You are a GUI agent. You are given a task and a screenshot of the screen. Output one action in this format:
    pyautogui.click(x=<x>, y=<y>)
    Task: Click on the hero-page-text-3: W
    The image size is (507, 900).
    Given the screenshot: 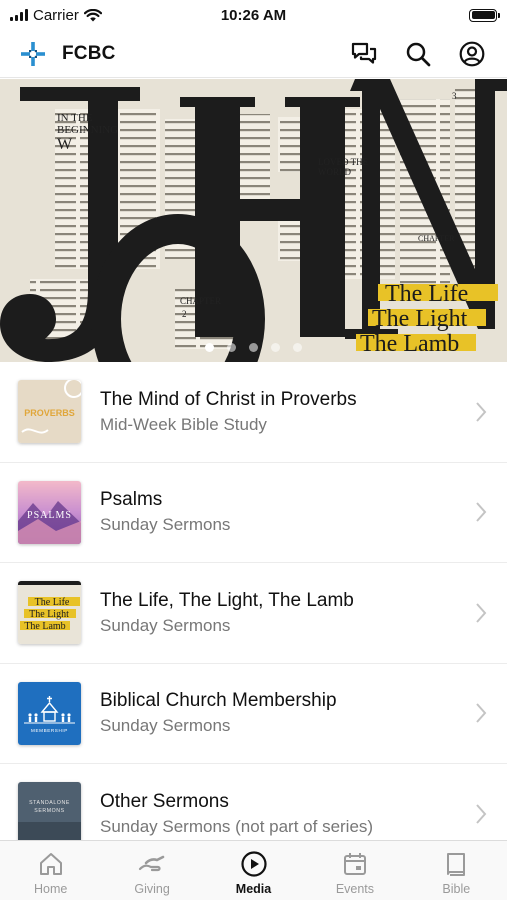 What is the action you would take?
    pyautogui.click(x=65, y=144)
    